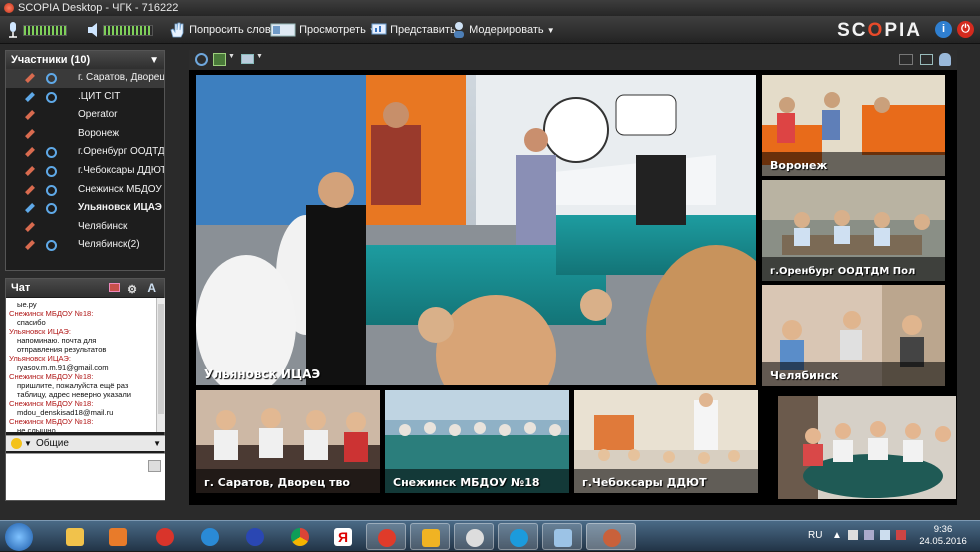  What do you see at coordinates (255, 536) in the screenshot?
I see `taskbar-app` at bounding box center [255, 536].